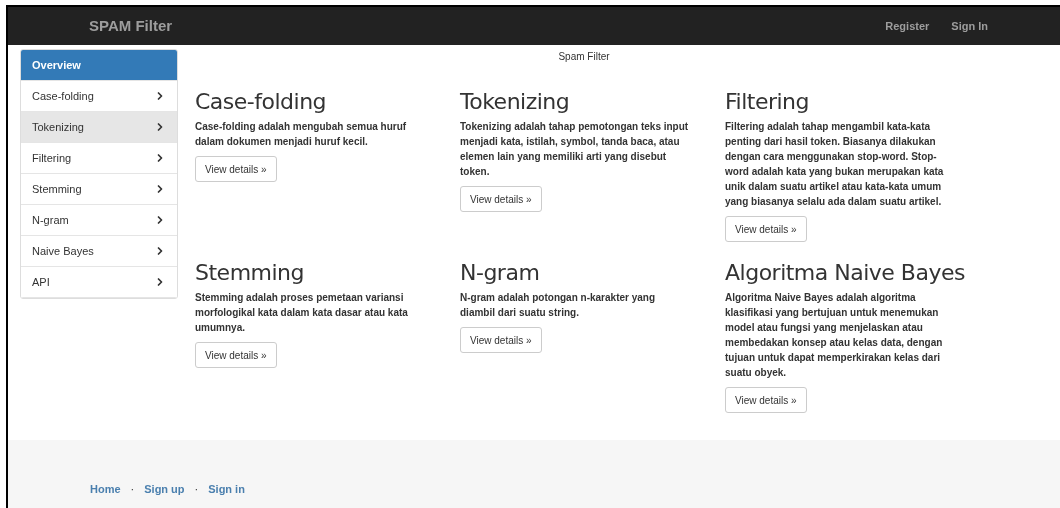 The height and width of the screenshot is (508, 1060). What do you see at coordinates (515, 102) in the screenshot?
I see `section-heading: Tokenizing` at bounding box center [515, 102].